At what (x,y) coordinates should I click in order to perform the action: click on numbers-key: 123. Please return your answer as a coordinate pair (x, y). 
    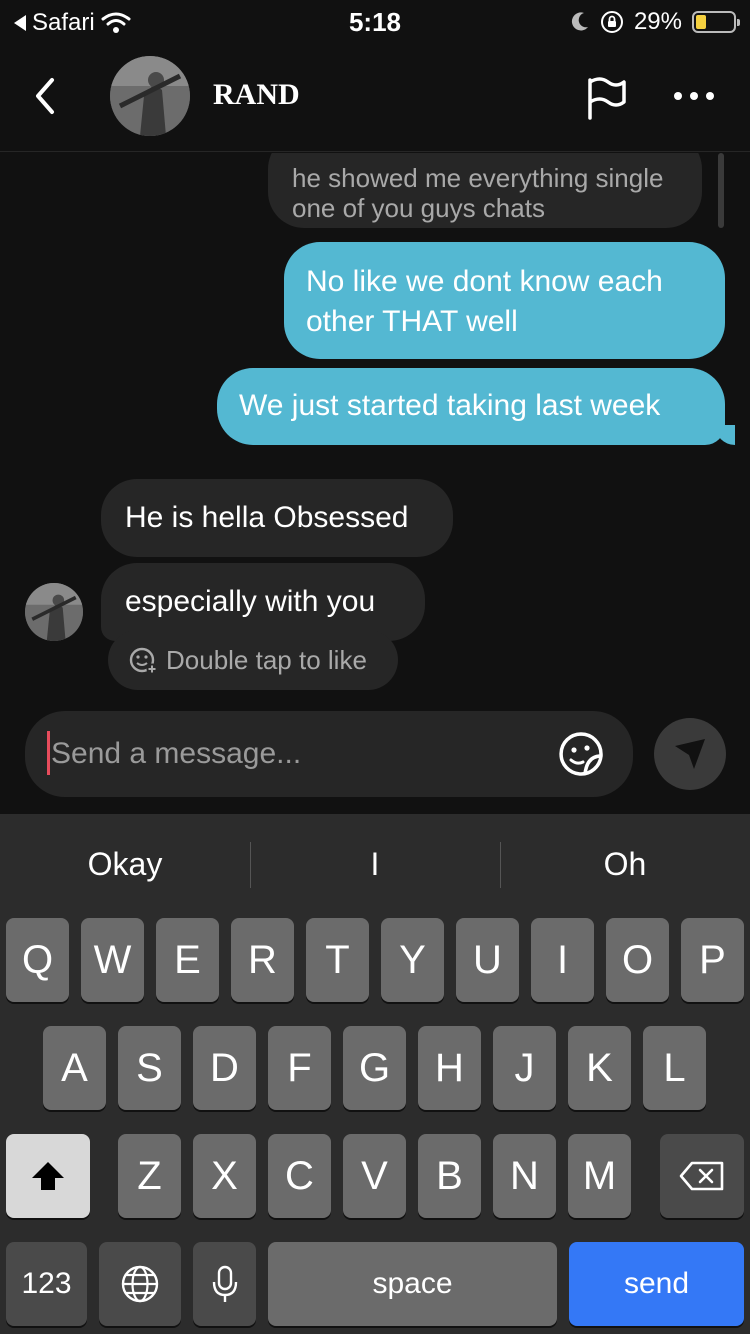
    Looking at the image, I should click on (46, 1284).